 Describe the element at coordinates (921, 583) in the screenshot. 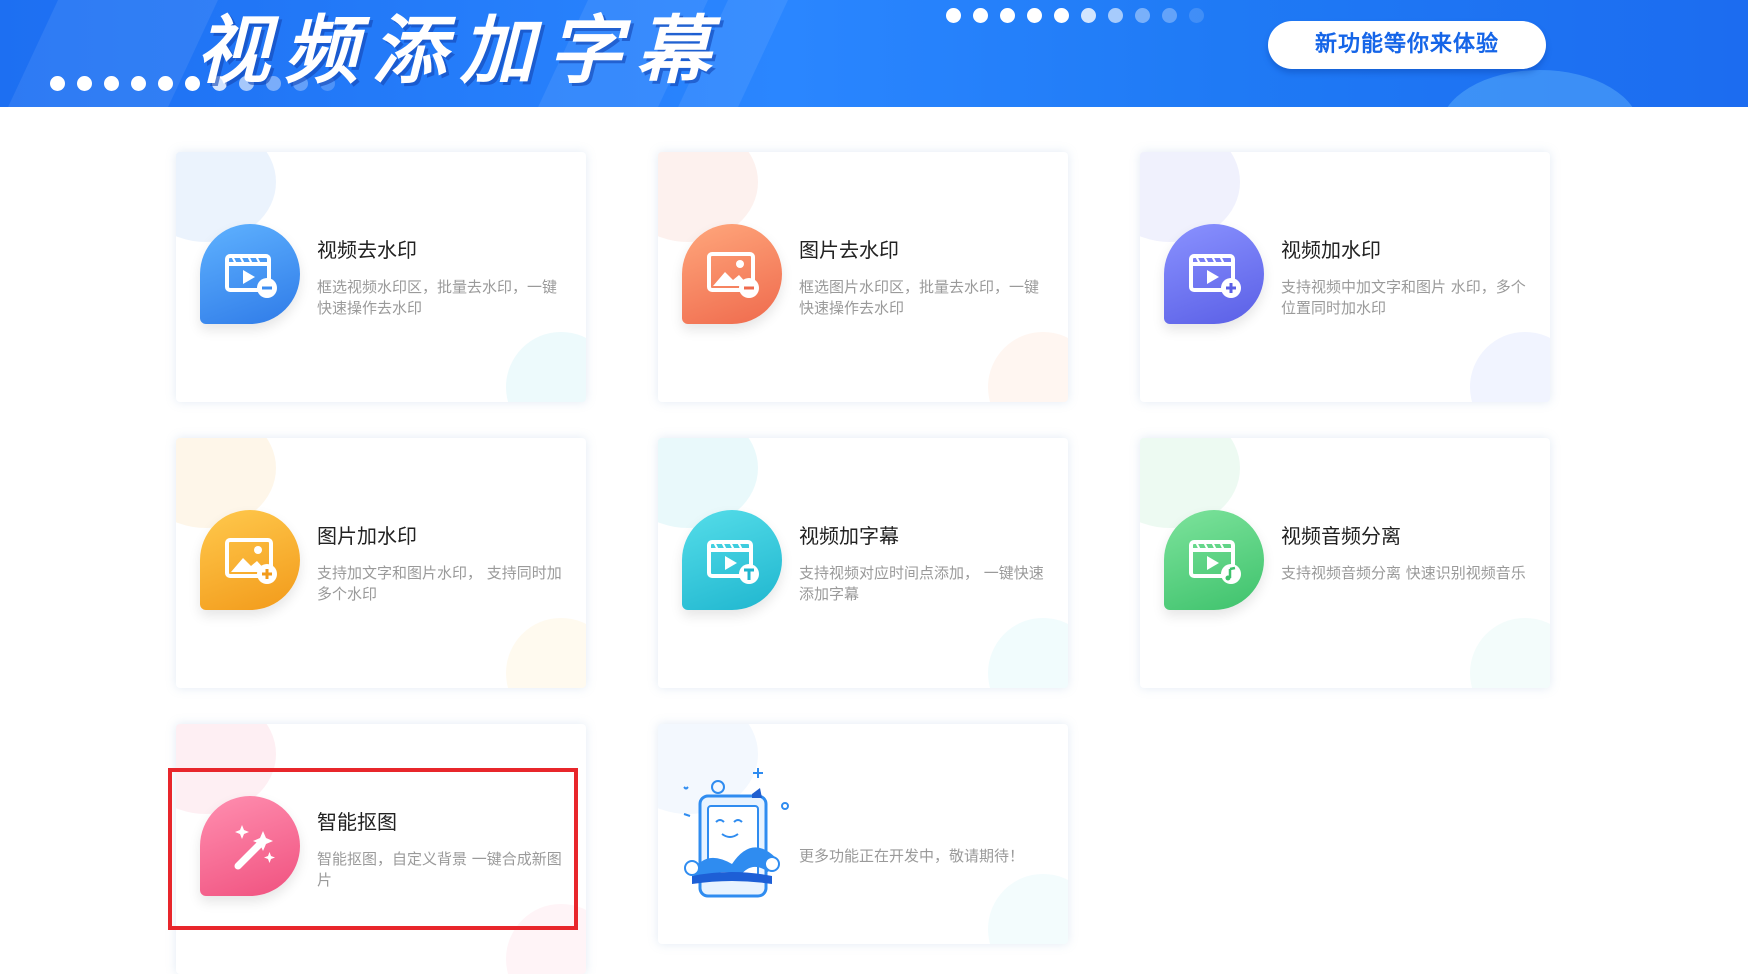

I see `card-description: 支持视频对应时间点添加， 一键快速添加字幕` at that location.